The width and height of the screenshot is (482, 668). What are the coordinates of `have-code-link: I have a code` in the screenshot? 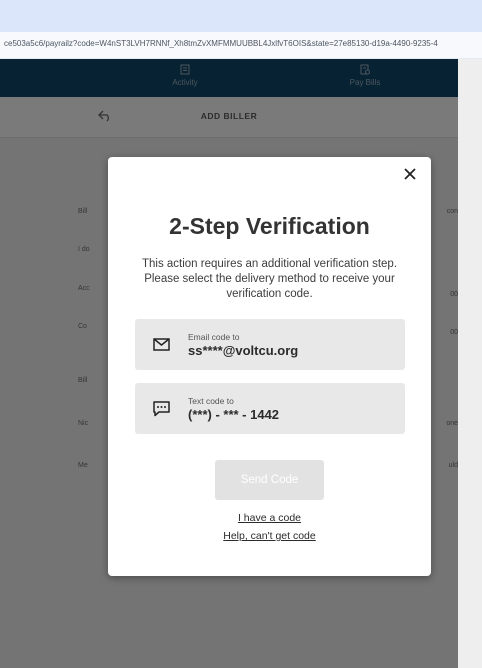 It's located at (269, 518).